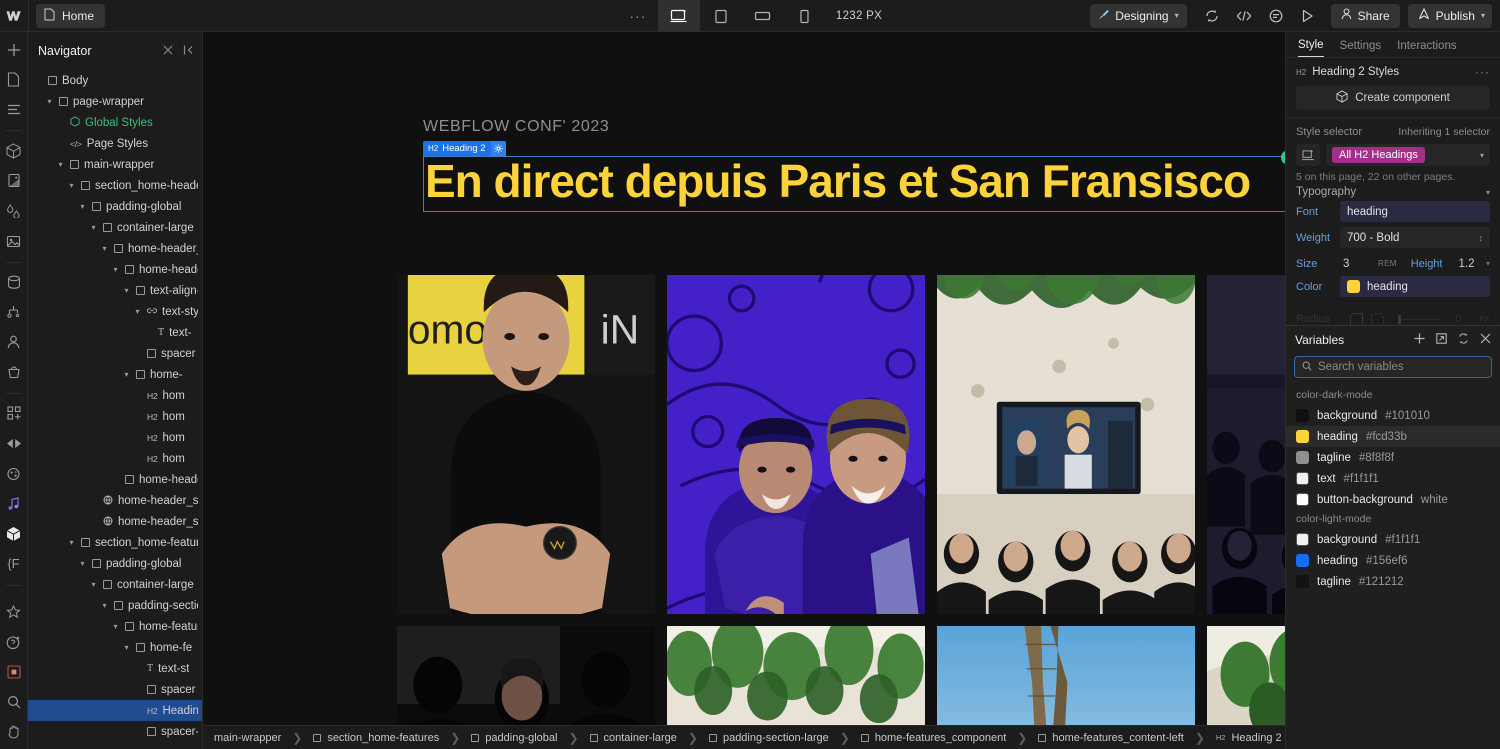  Describe the element at coordinates (14, 732) in the screenshot. I see `hand-icon` at that location.